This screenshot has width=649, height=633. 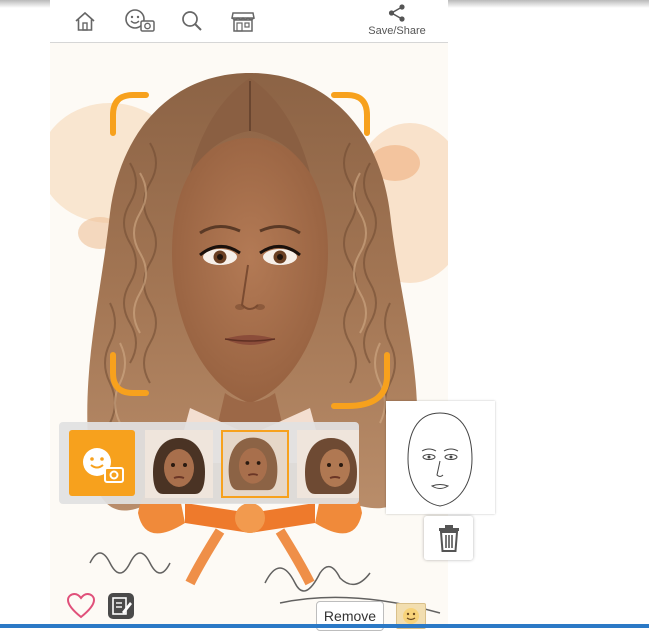 I want to click on share-icon, so click(x=396, y=13).